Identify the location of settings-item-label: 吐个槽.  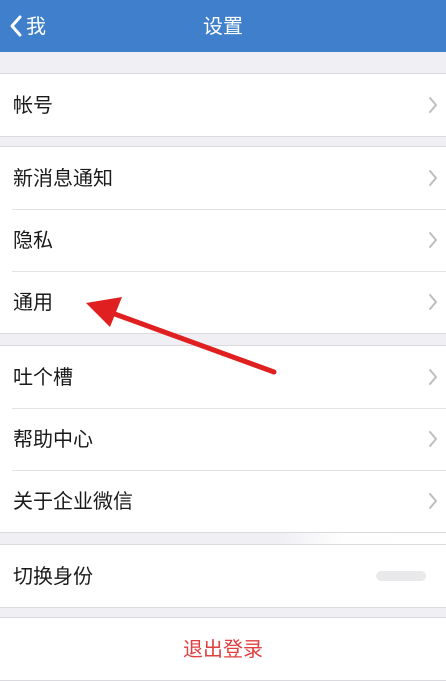
(43, 377).